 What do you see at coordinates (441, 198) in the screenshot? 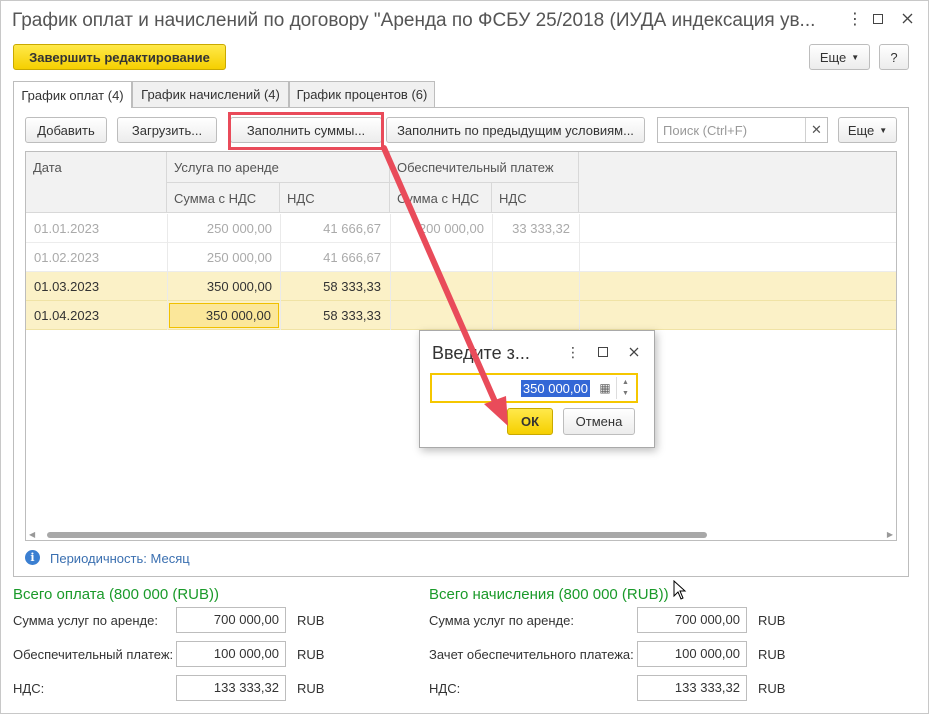
I see `col-header-deposit-sum: Сумма с НДС` at bounding box center [441, 198].